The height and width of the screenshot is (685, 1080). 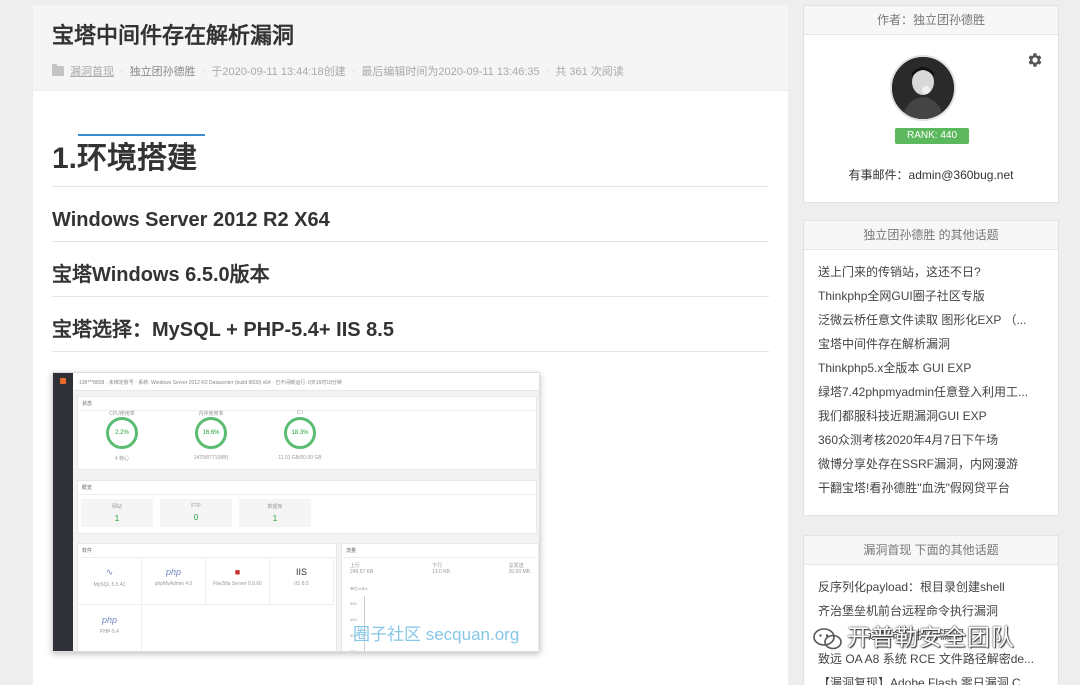 What do you see at coordinates (109, 572) in the screenshot?
I see `mysql-icon: ∿` at bounding box center [109, 572].